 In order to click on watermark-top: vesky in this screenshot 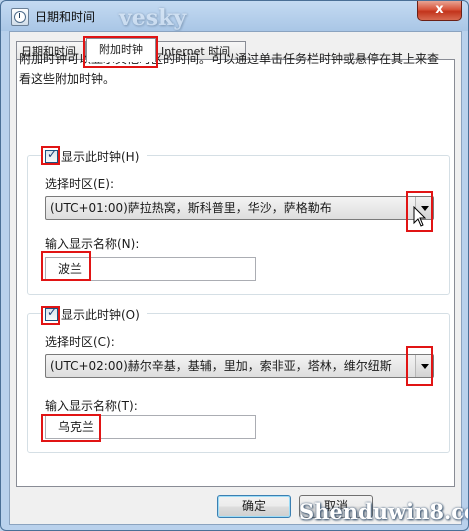, I will do `click(153, 18)`.